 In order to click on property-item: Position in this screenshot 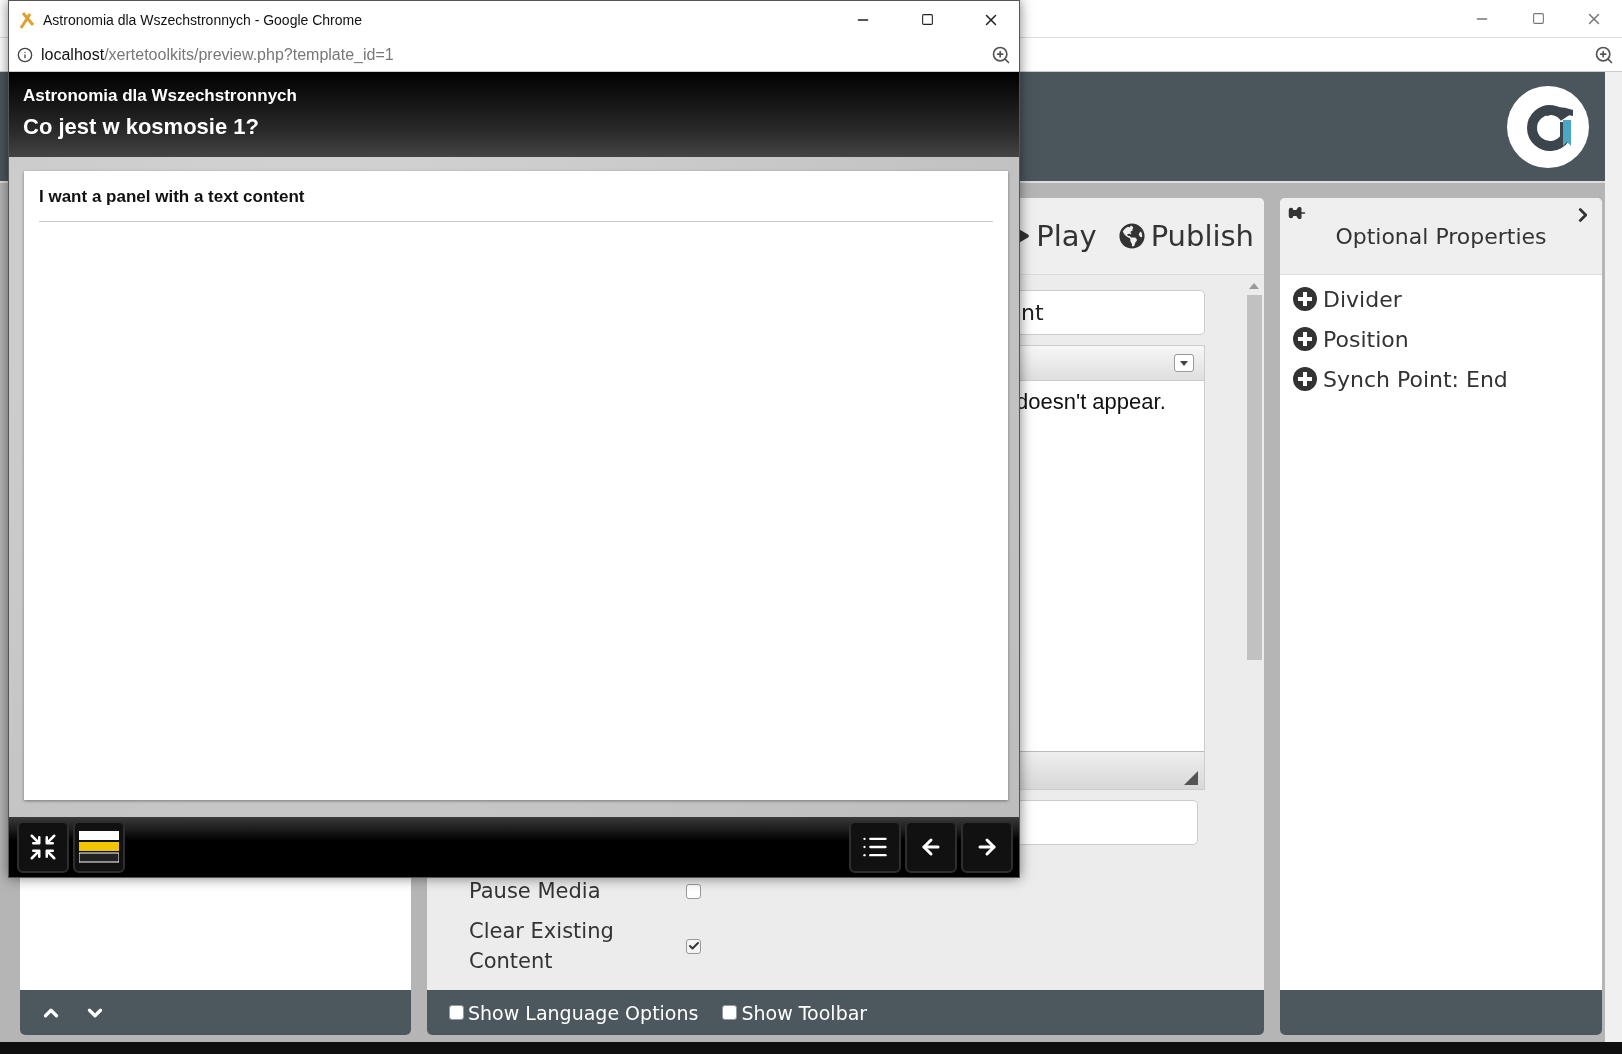, I will do `click(1366, 339)`.